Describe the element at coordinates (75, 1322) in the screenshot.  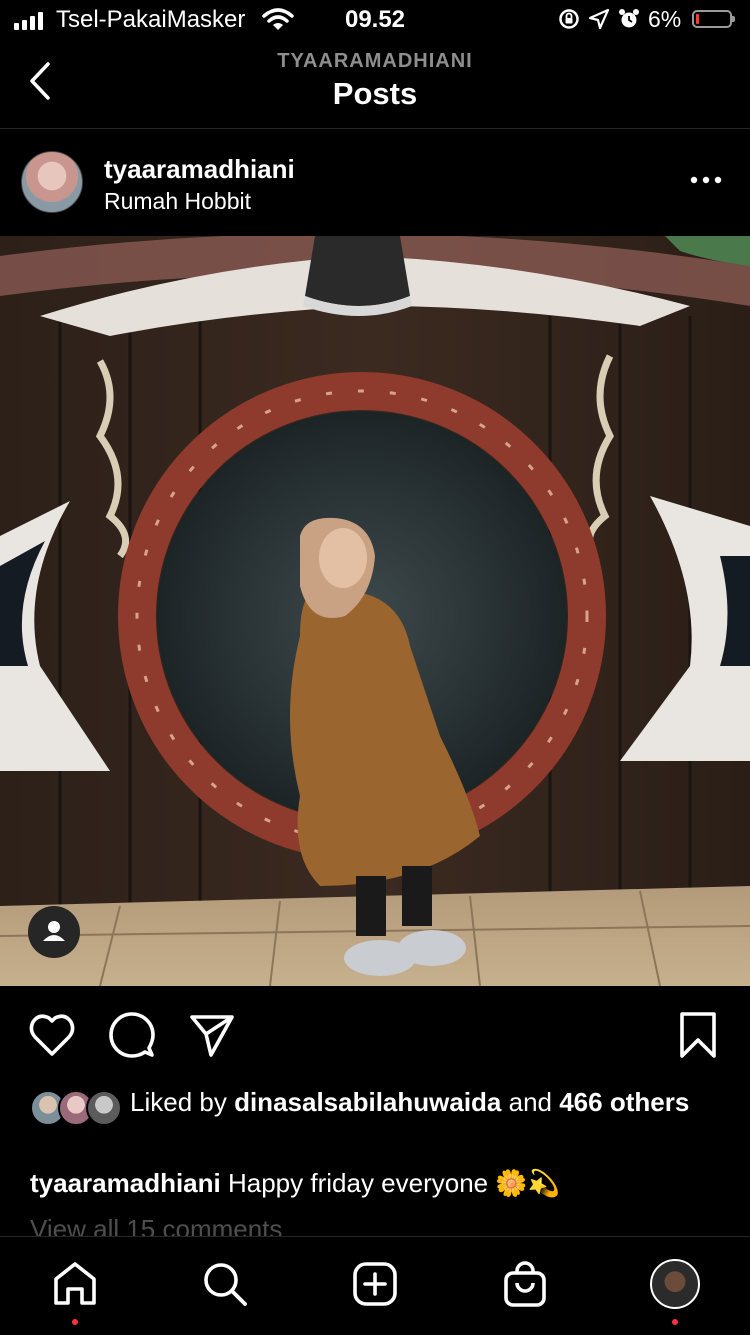
I see `home-notification-dot` at that location.